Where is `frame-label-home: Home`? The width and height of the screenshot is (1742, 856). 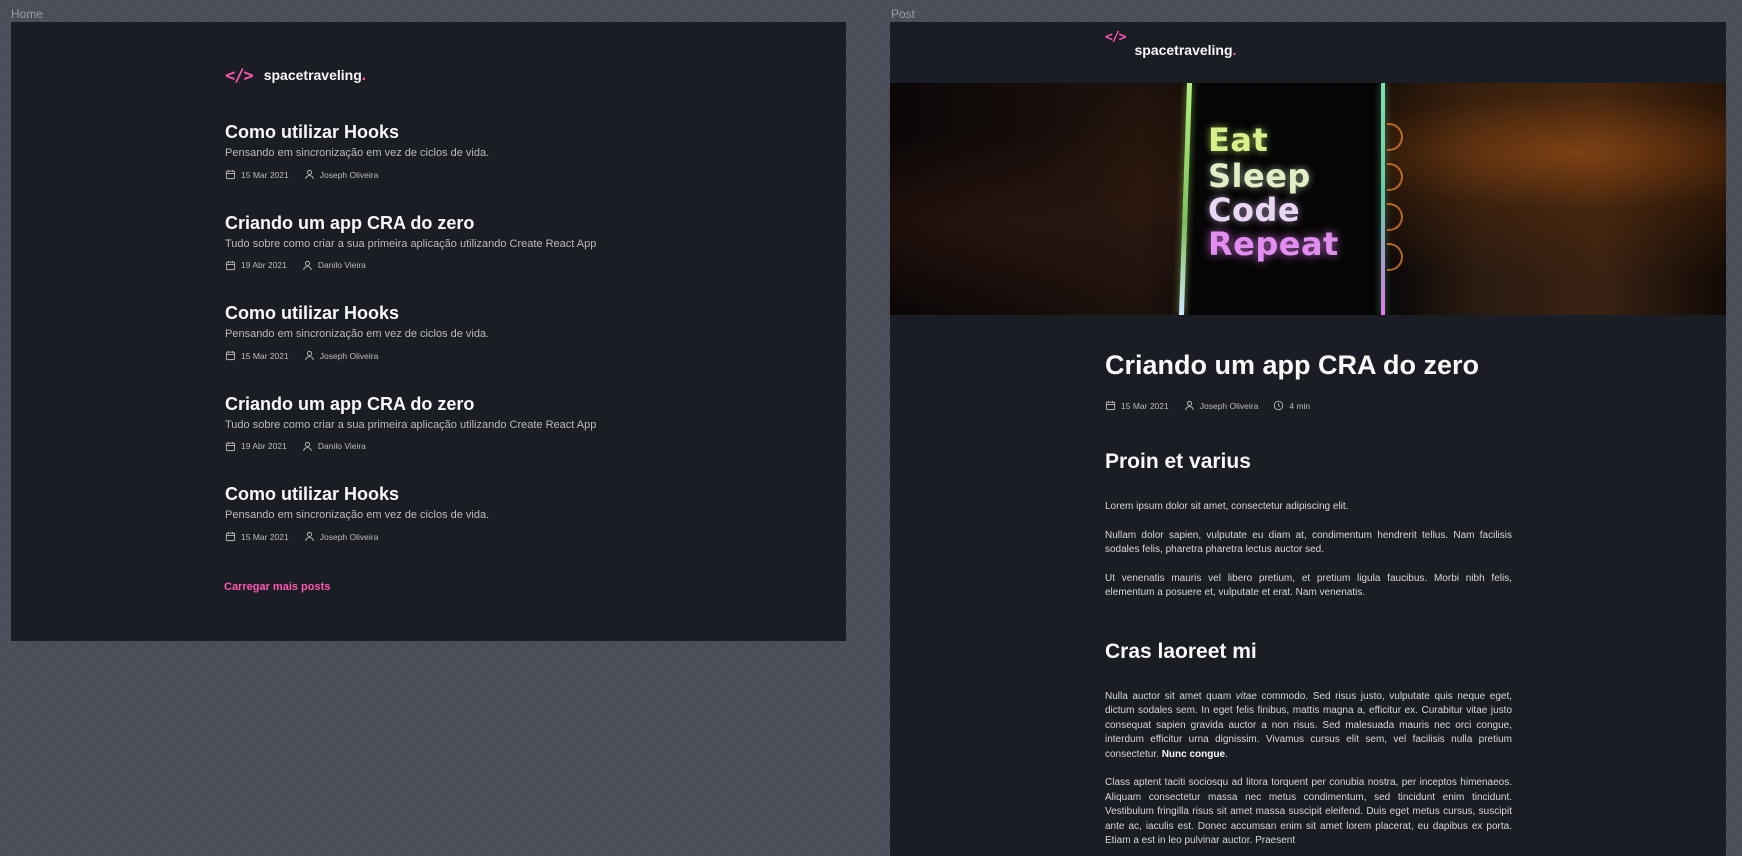 frame-label-home: Home is located at coordinates (27, 14).